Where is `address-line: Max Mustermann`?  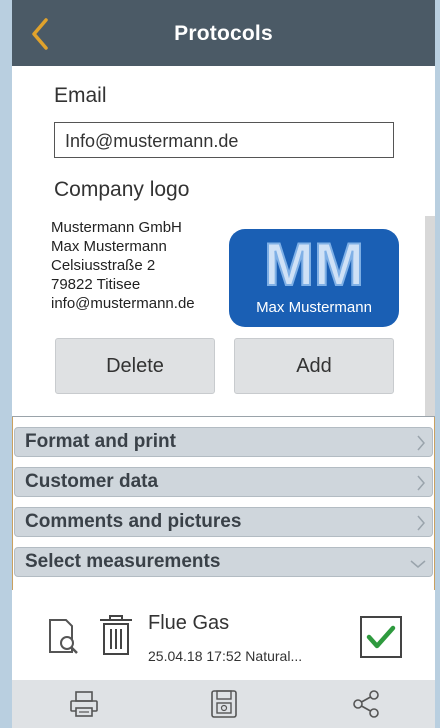
address-line: Max Mustermann is located at coordinates (109, 246).